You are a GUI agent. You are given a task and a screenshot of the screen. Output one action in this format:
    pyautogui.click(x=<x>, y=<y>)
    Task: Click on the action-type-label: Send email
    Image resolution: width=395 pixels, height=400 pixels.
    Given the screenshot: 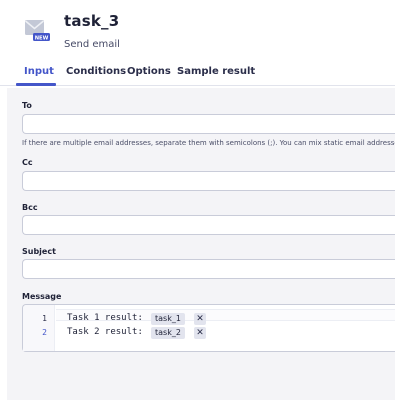 What is the action you would take?
    pyautogui.click(x=92, y=44)
    